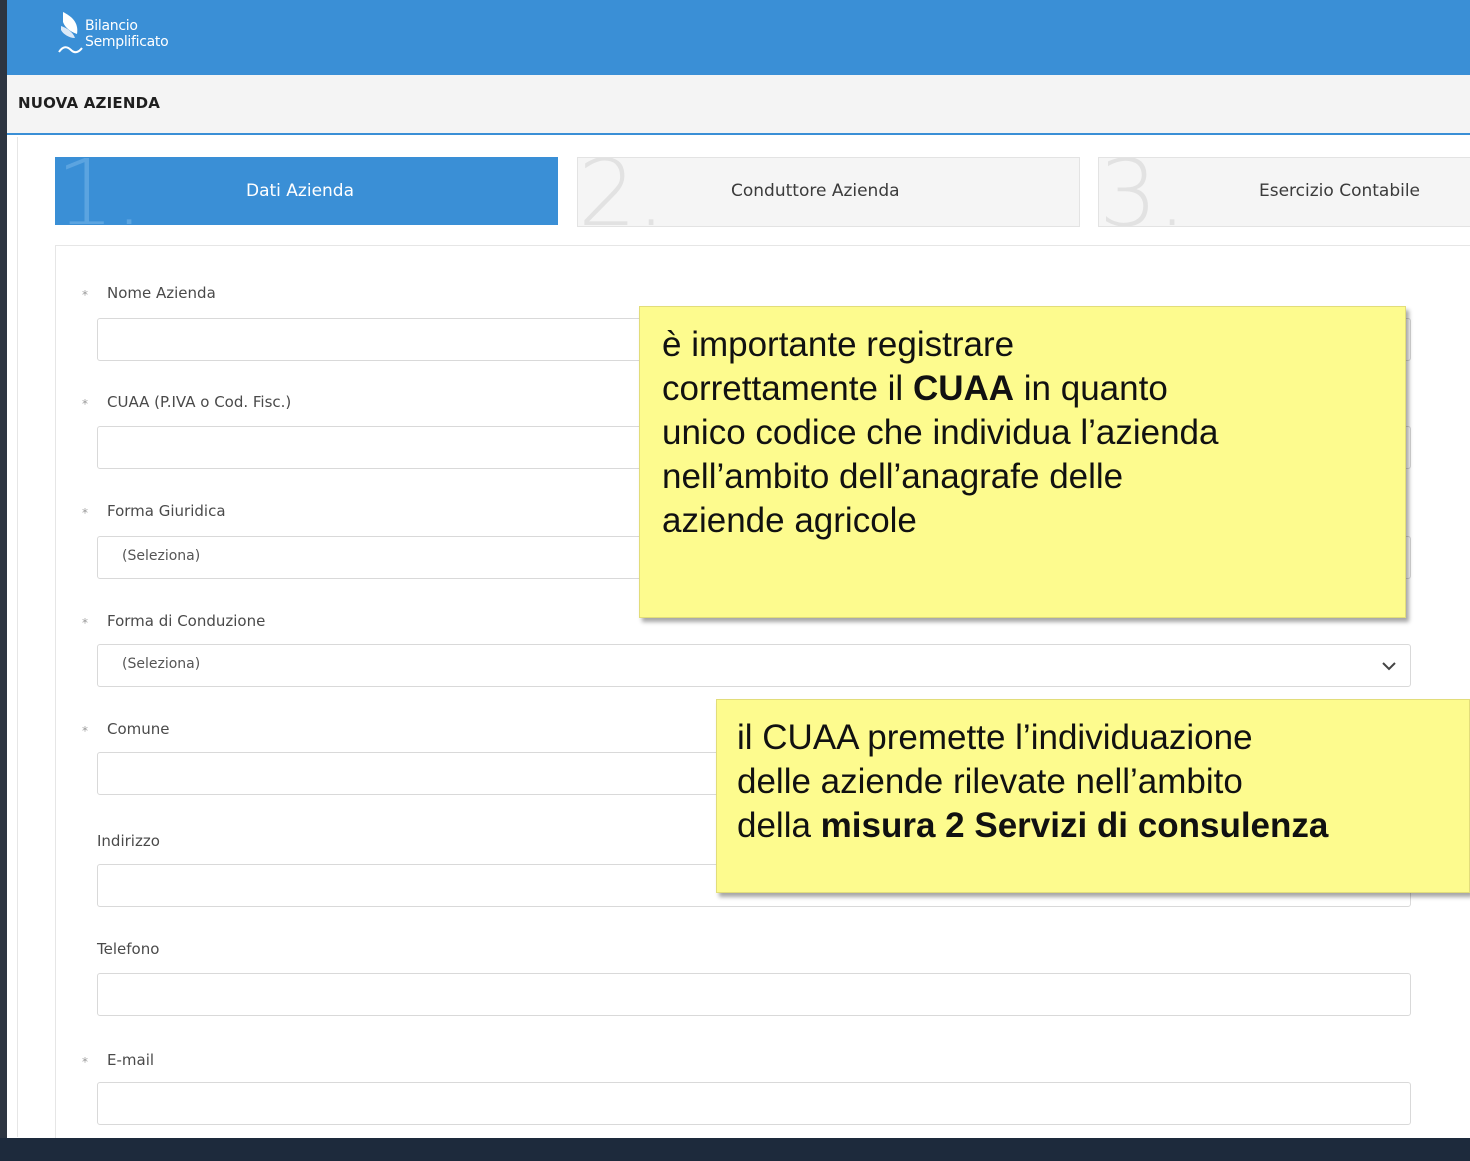 This screenshot has height=1161, width=1470. Describe the element at coordinates (100, 191) in the screenshot. I see `step-number: 1.` at that location.